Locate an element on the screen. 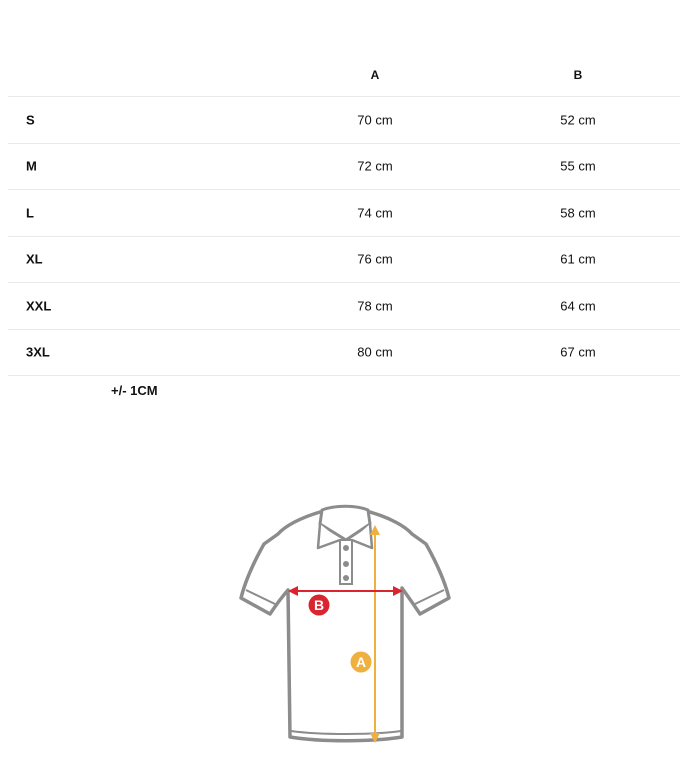  measure-b: 61 cm is located at coordinates (578, 259).